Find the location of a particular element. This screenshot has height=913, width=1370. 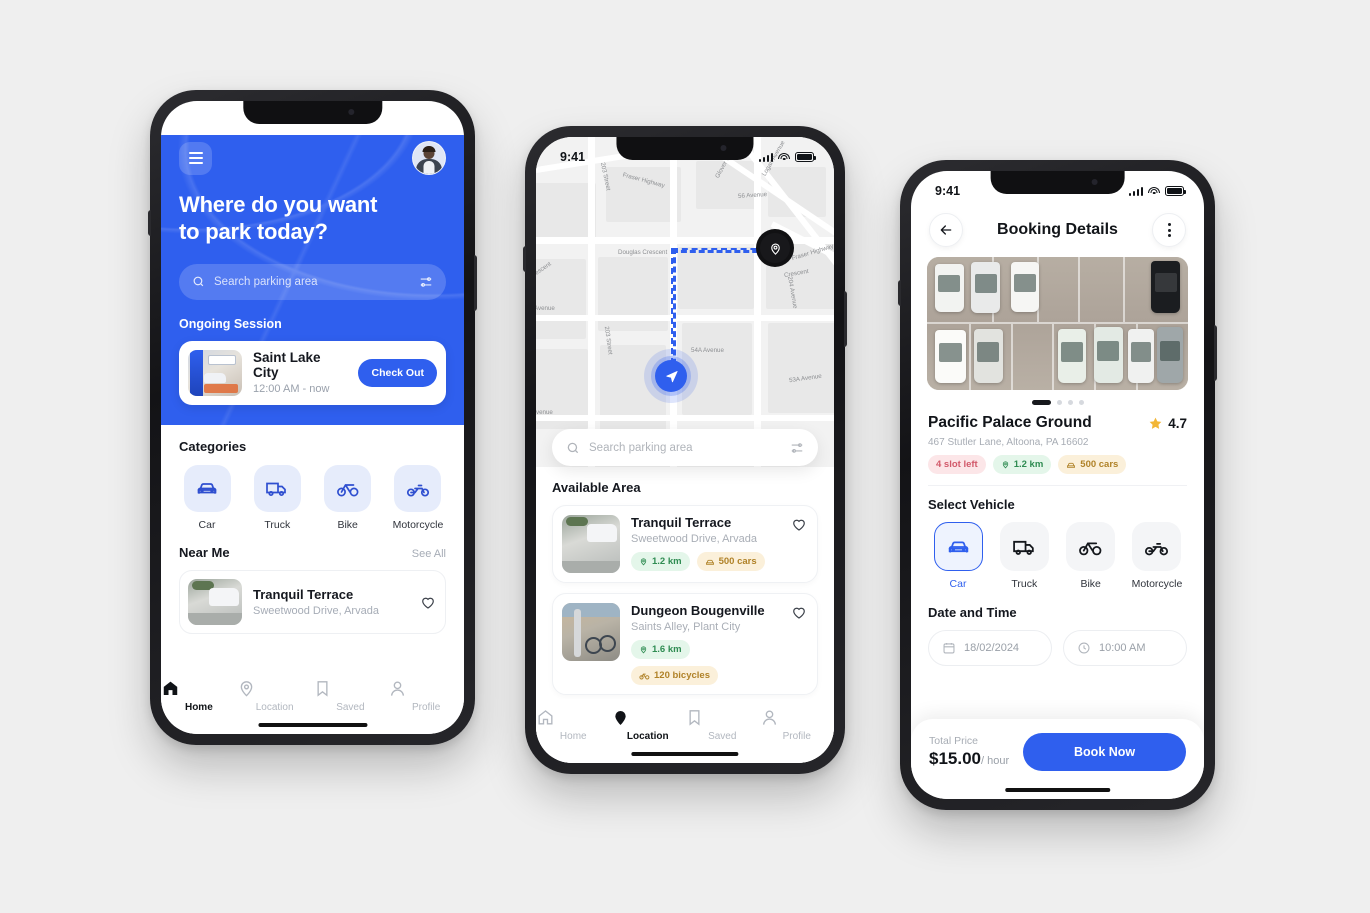

booking-footer: Total Price $15.00/ hour Book Now is located at coordinates (1057, 759).